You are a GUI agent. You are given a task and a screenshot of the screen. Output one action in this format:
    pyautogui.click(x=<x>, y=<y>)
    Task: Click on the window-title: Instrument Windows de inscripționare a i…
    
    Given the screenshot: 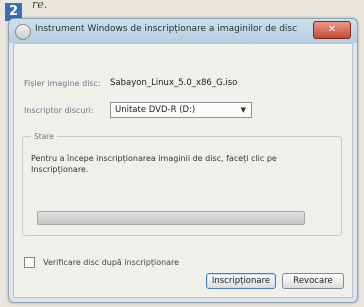 What is the action you would take?
    pyautogui.click(x=166, y=29)
    